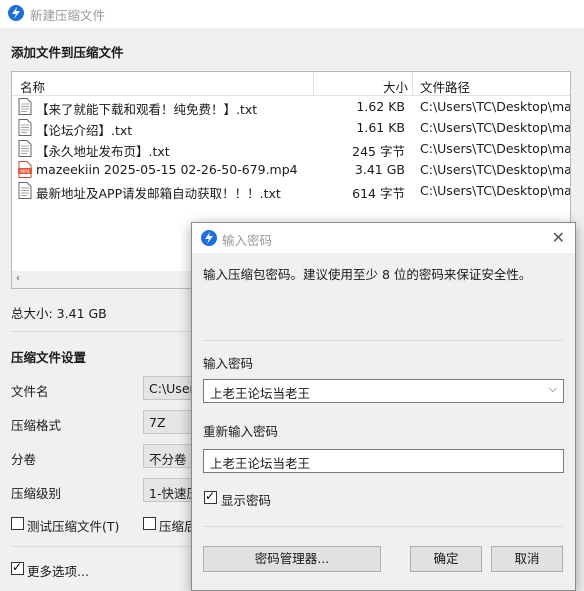 Image resolution: width=584 pixels, height=591 pixels. What do you see at coordinates (67, 52) in the screenshot?
I see `add-files-section-title: 添加文件到压缩文件` at bounding box center [67, 52].